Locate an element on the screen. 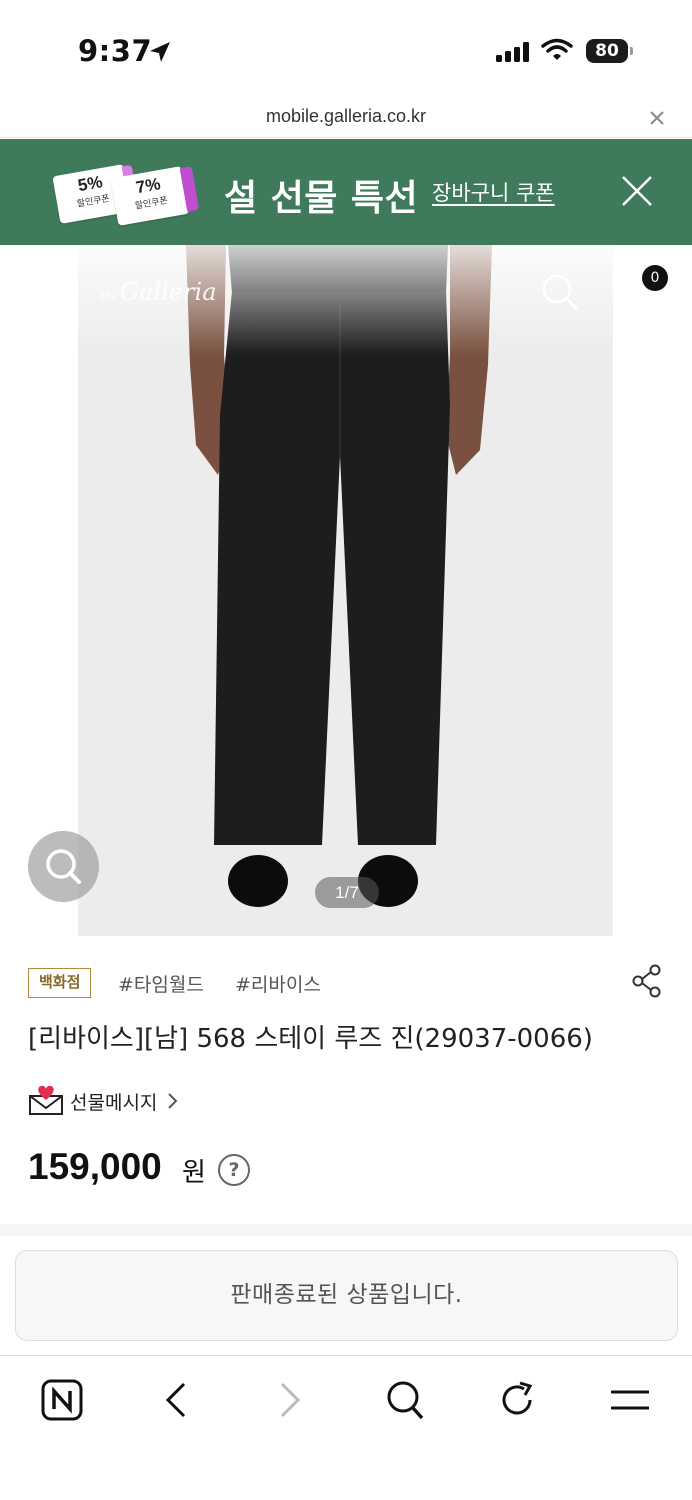 The image size is (692, 1500). status-time: 9:37 is located at coordinates (115, 51).